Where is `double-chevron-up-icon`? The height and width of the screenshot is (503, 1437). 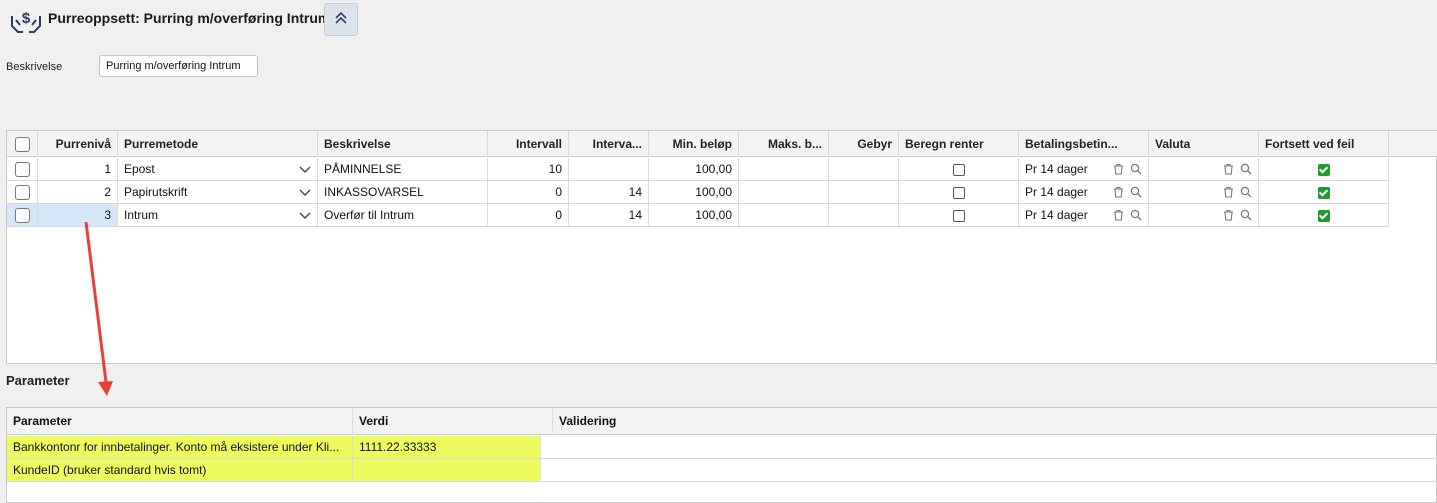
double-chevron-up-icon is located at coordinates (341, 19).